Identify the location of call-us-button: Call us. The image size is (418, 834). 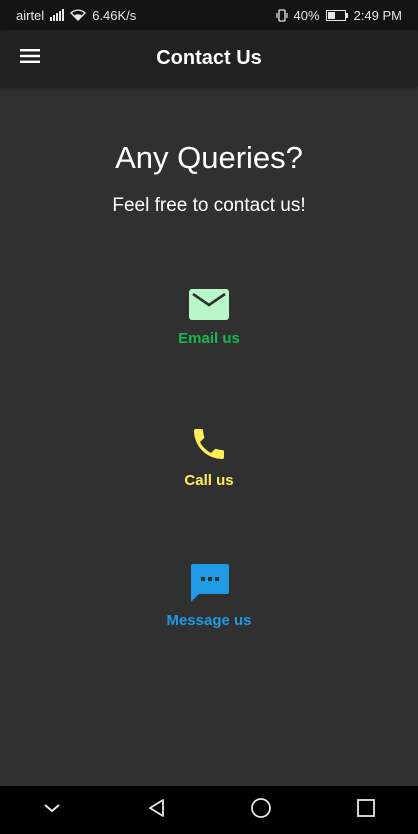
(209, 456).